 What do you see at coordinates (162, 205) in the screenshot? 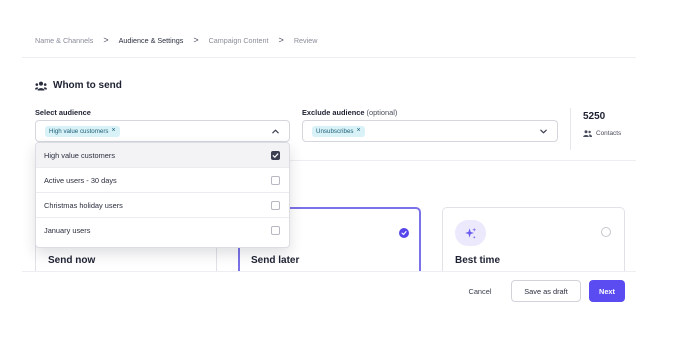
I see `dropdown-option: Christmas holiday users` at bounding box center [162, 205].